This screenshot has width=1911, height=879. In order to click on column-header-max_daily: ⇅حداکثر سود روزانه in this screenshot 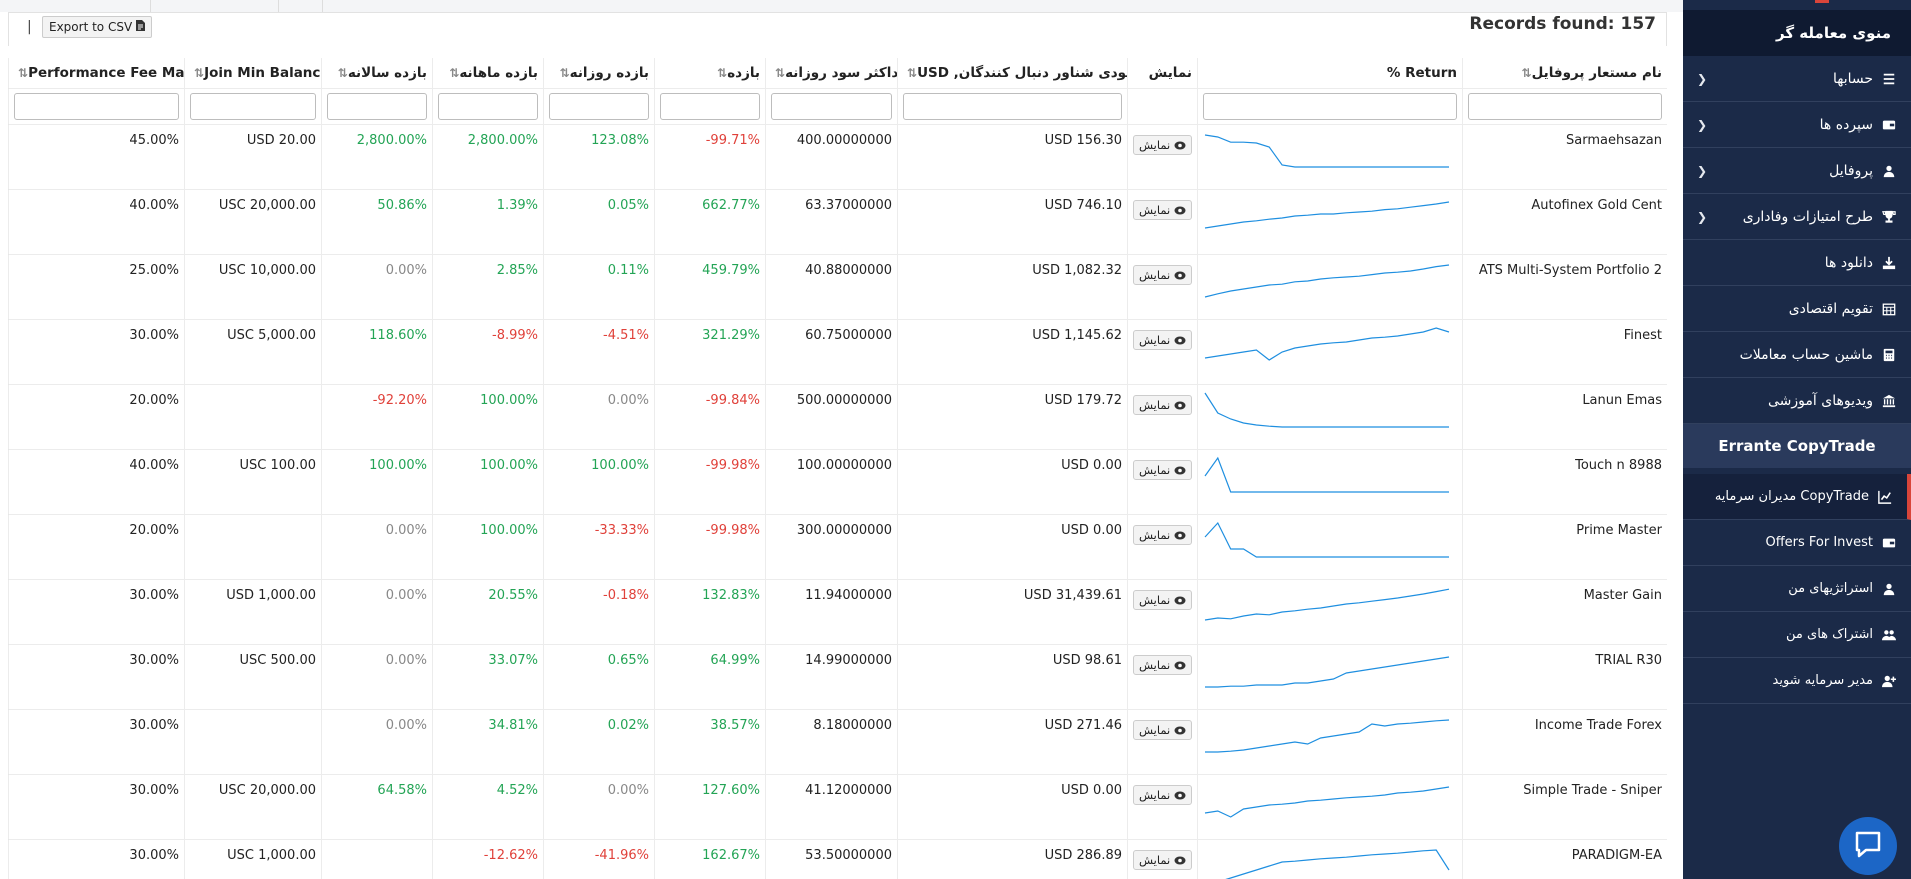, I will do `click(831, 73)`.